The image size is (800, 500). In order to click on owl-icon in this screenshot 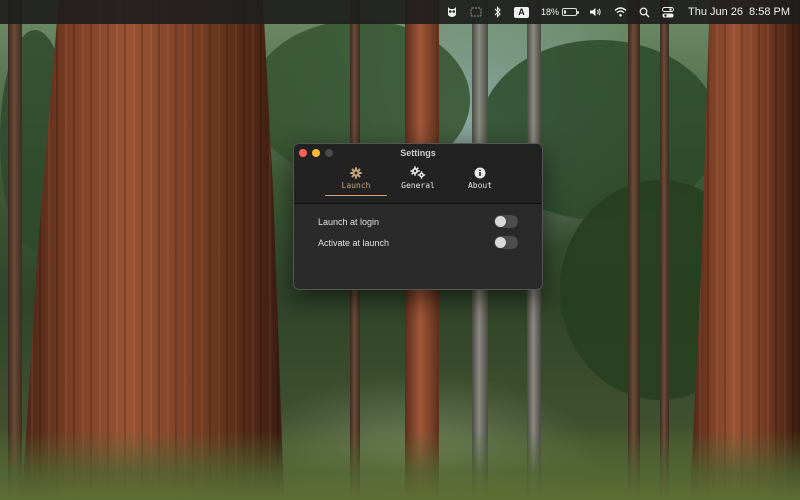, I will do `click(452, 12)`.